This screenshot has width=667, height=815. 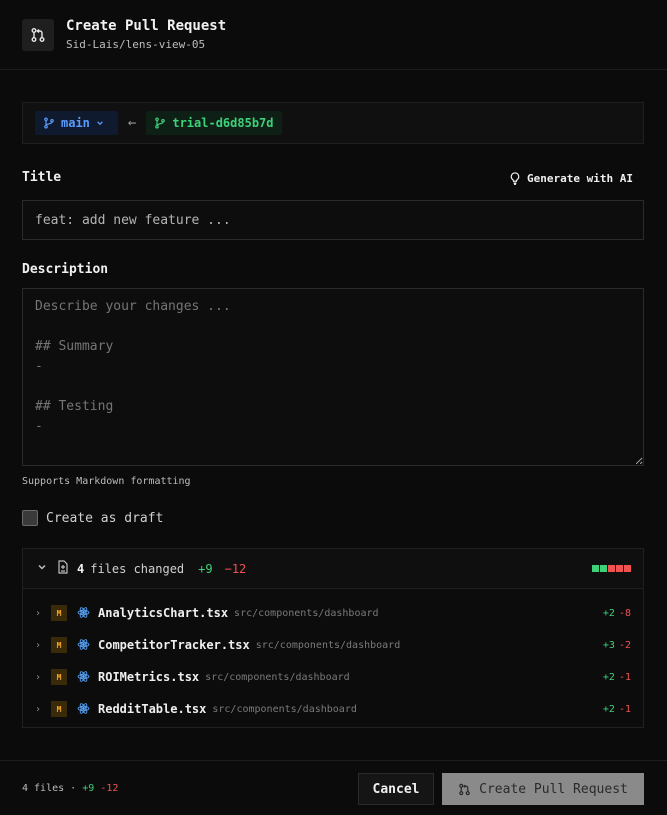 What do you see at coordinates (152, 709) in the screenshot?
I see `file-name: RedditTable.tsx` at bounding box center [152, 709].